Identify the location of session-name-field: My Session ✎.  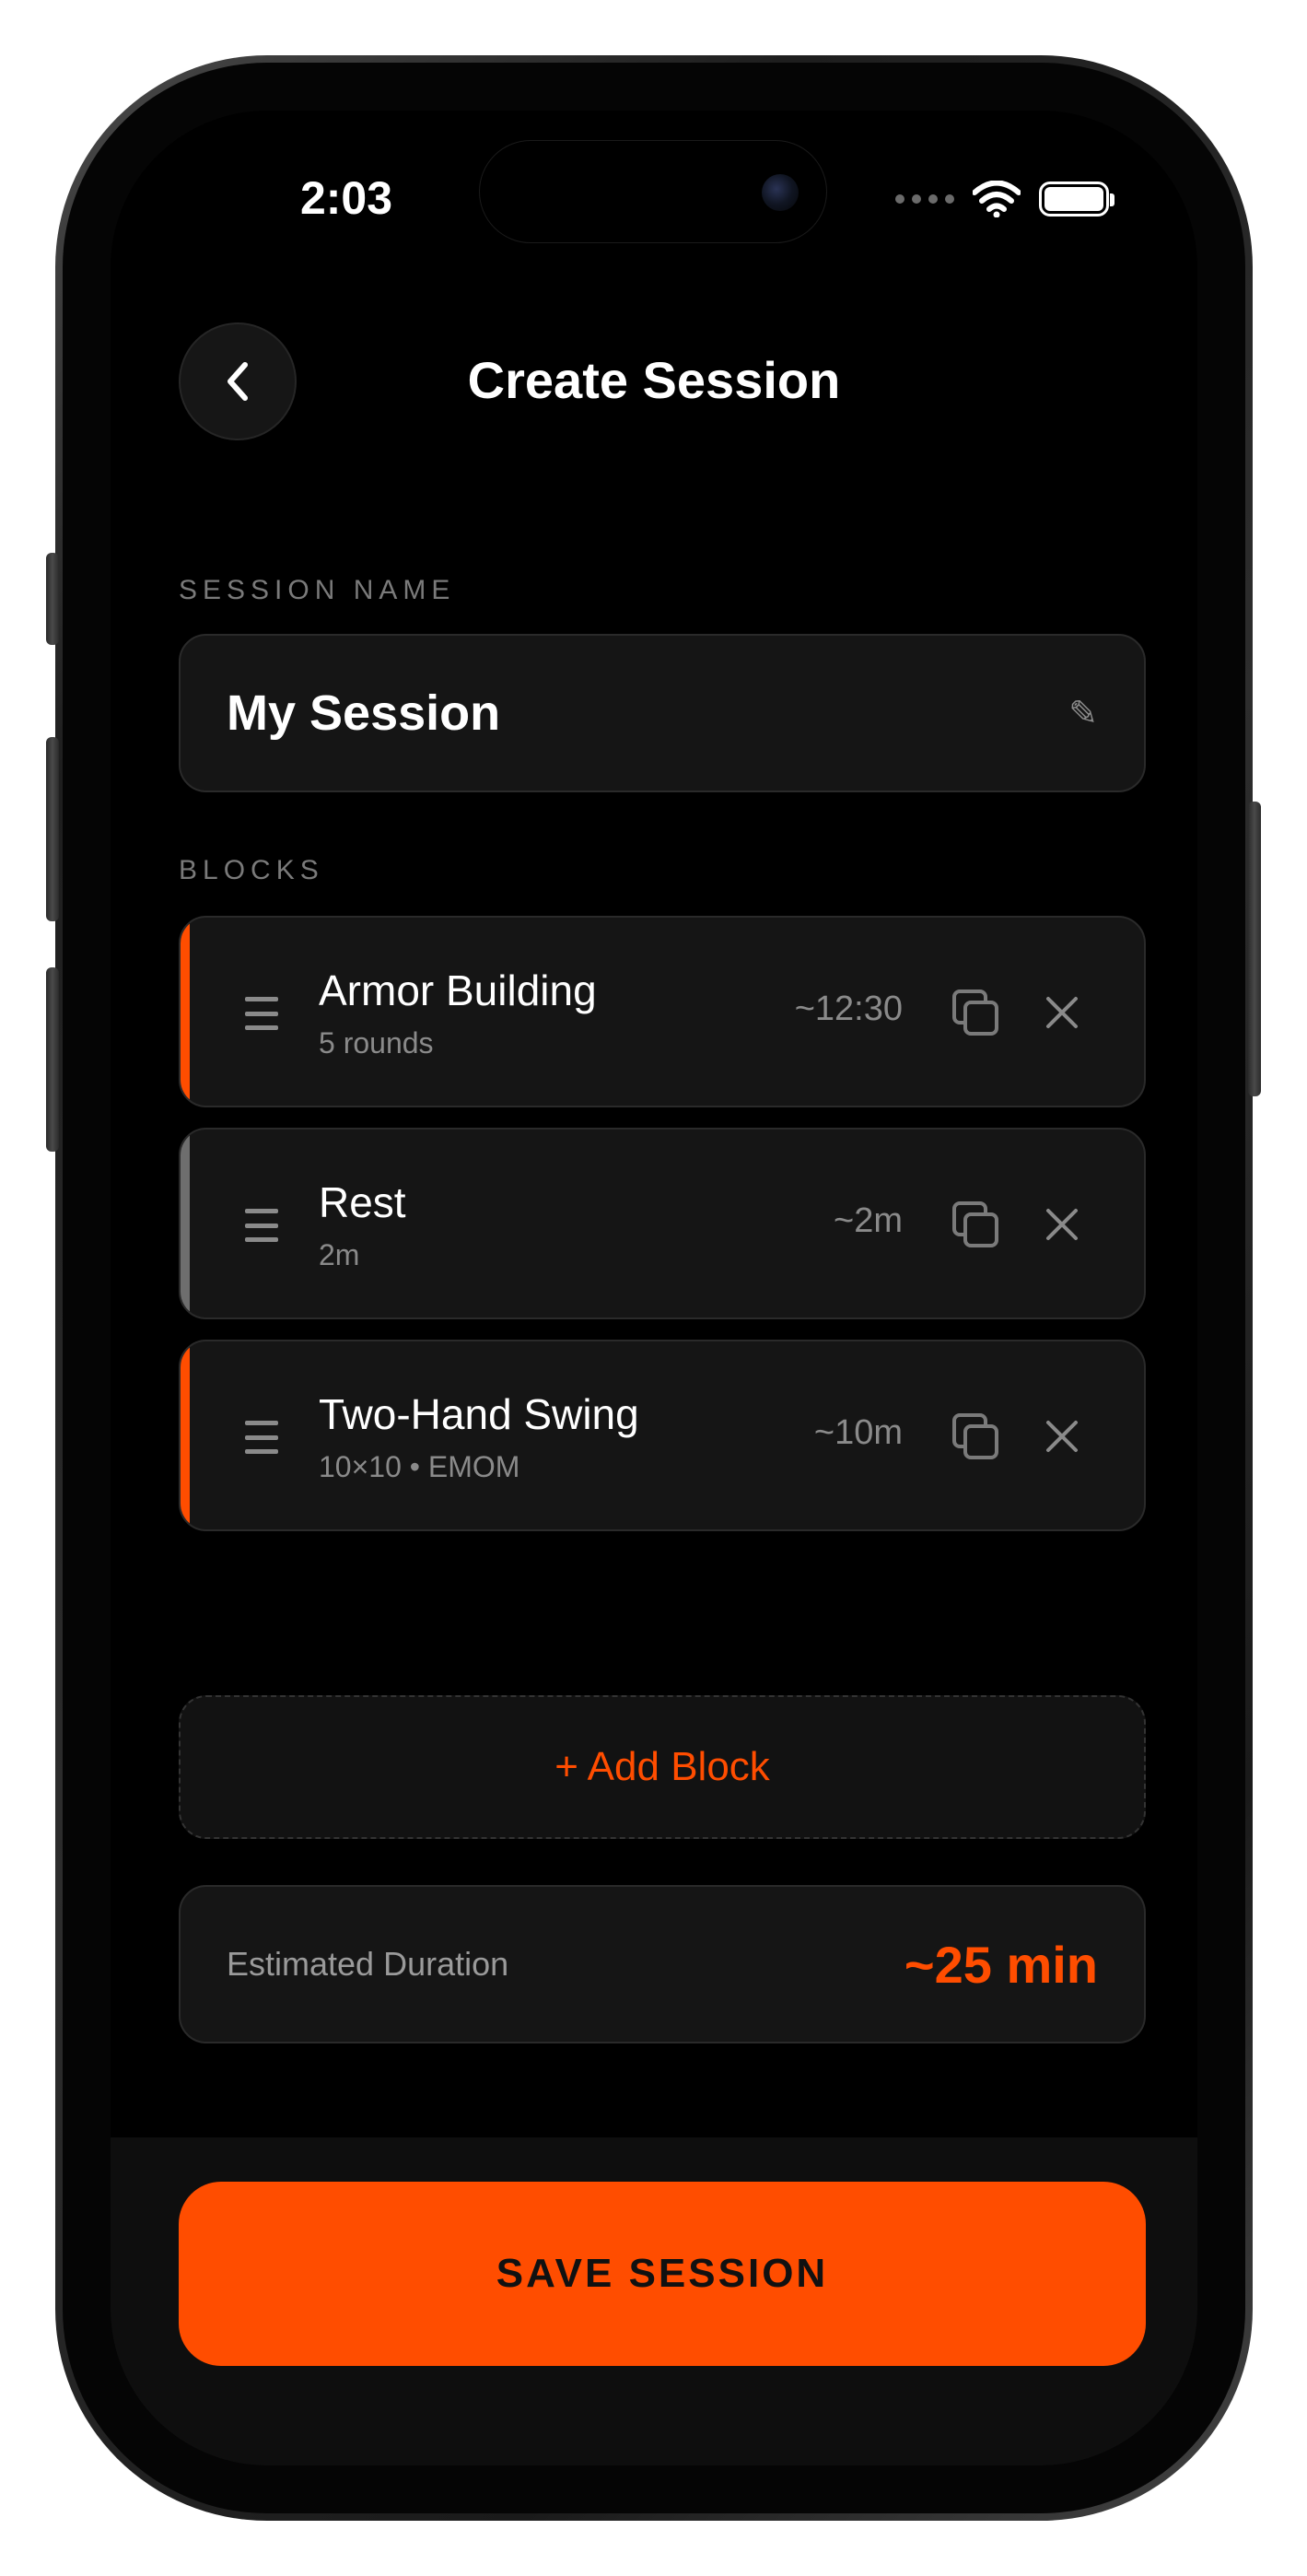
(663, 713).